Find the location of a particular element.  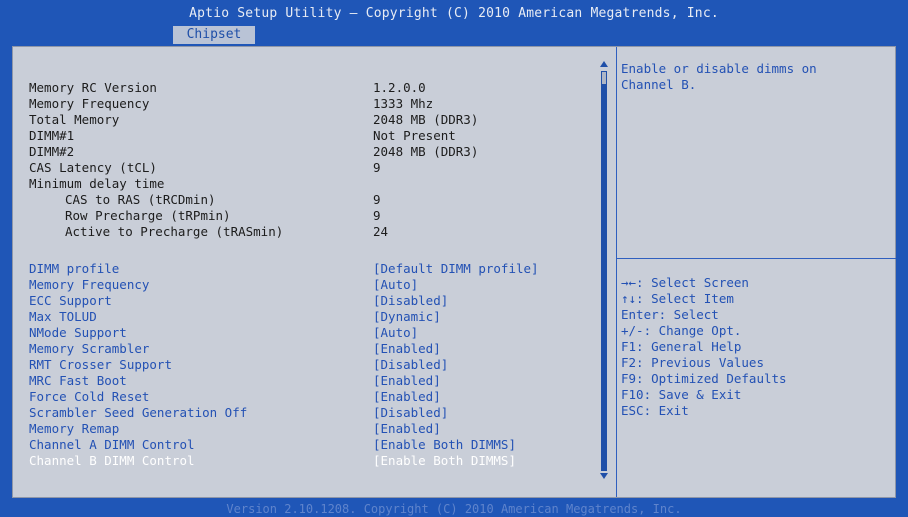

info-label: DIMM#1 is located at coordinates (52, 135).